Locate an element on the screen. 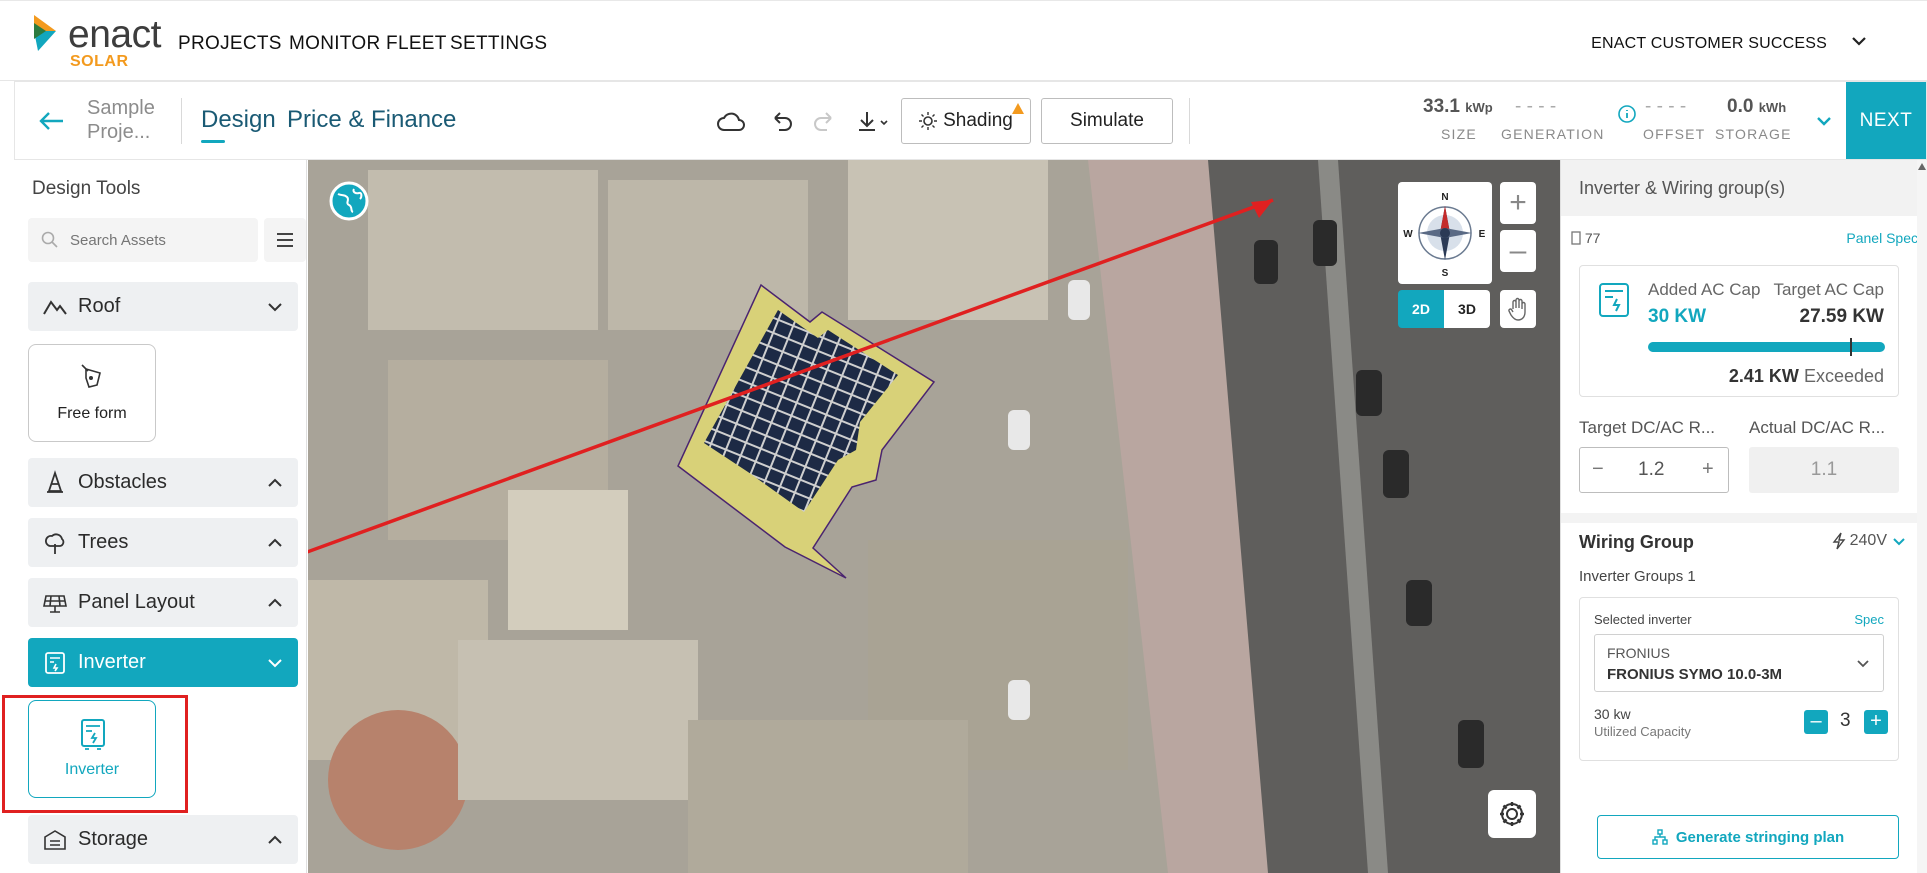  size-label: SIZE is located at coordinates (1459, 134).